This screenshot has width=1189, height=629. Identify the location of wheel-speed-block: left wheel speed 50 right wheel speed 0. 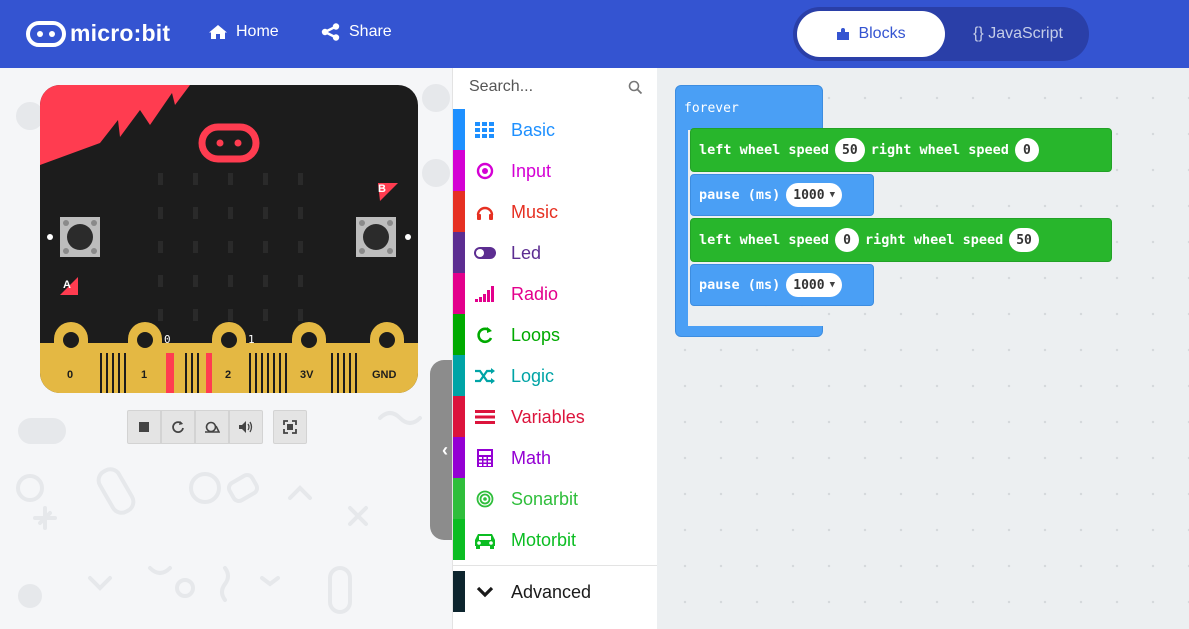
(901, 150).